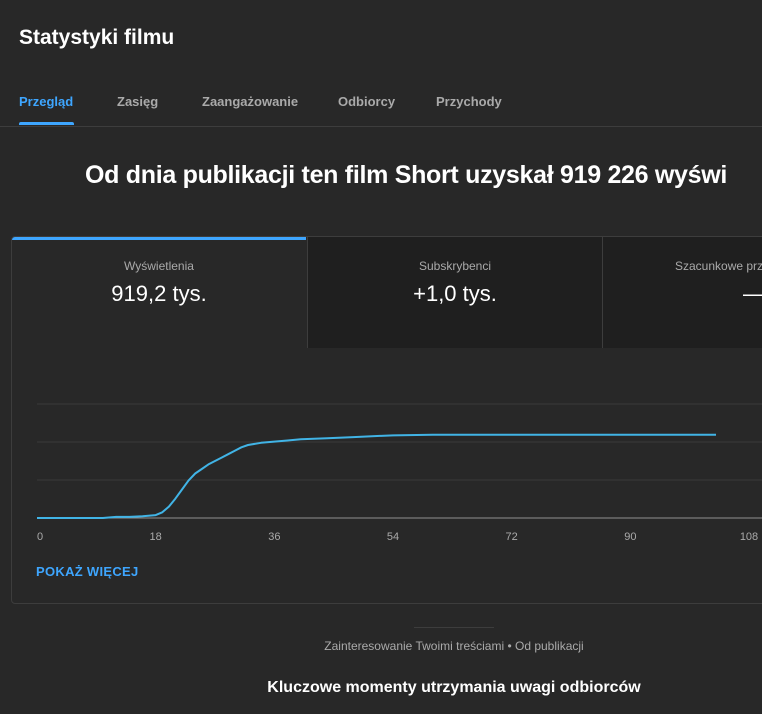  Describe the element at coordinates (137, 101) in the screenshot. I see `tab-reach: Zasięg` at that location.